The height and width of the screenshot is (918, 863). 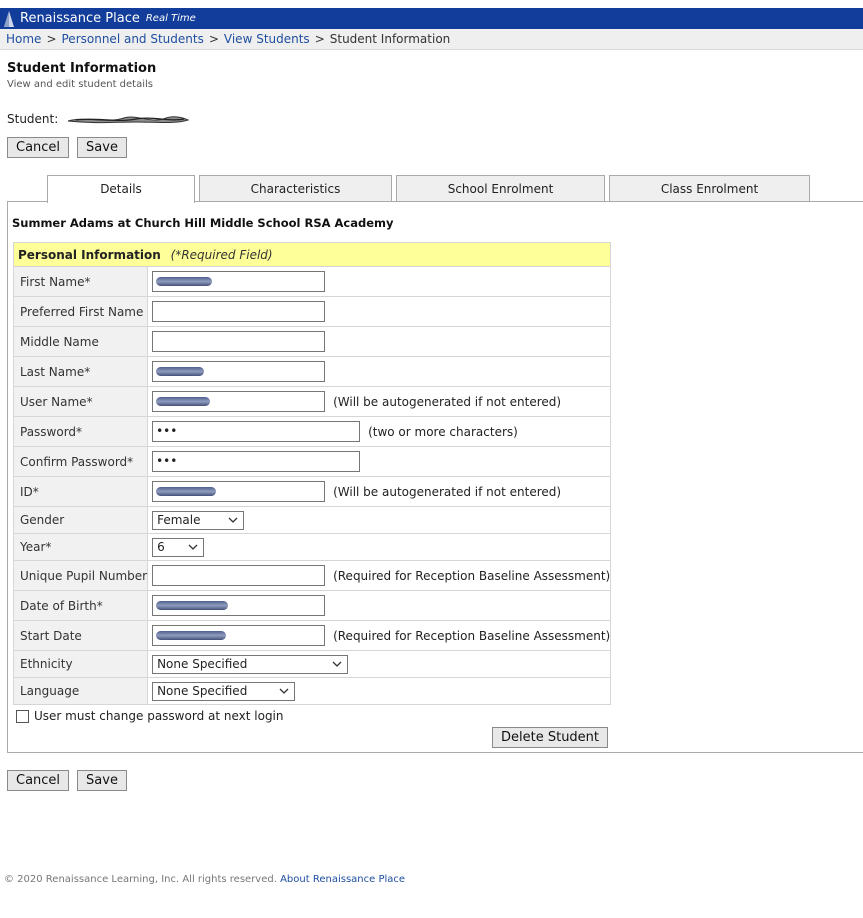 What do you see at coordinates (80, 664) in the screenshot?
I see `ethnicity-label: Ethnicity` at bounding box center [80, 664].